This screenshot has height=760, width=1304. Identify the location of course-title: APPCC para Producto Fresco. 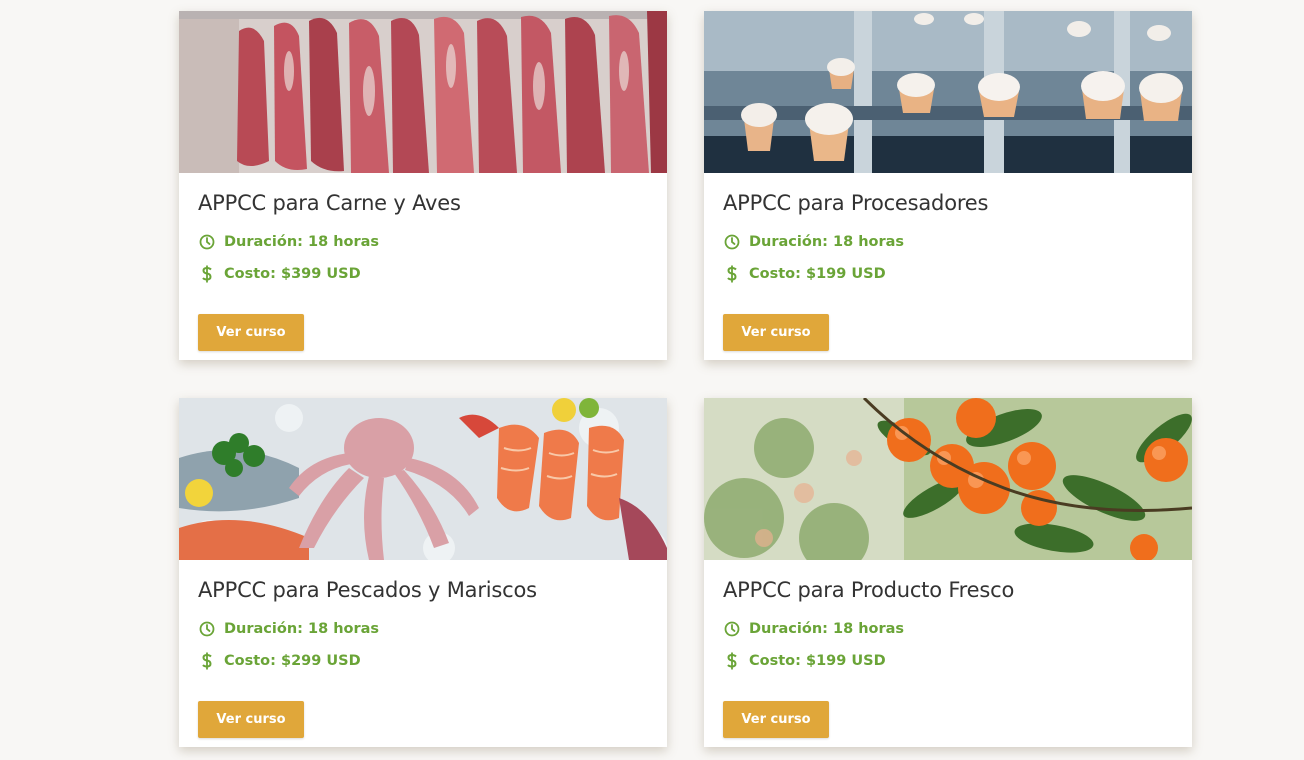
(869, 590).